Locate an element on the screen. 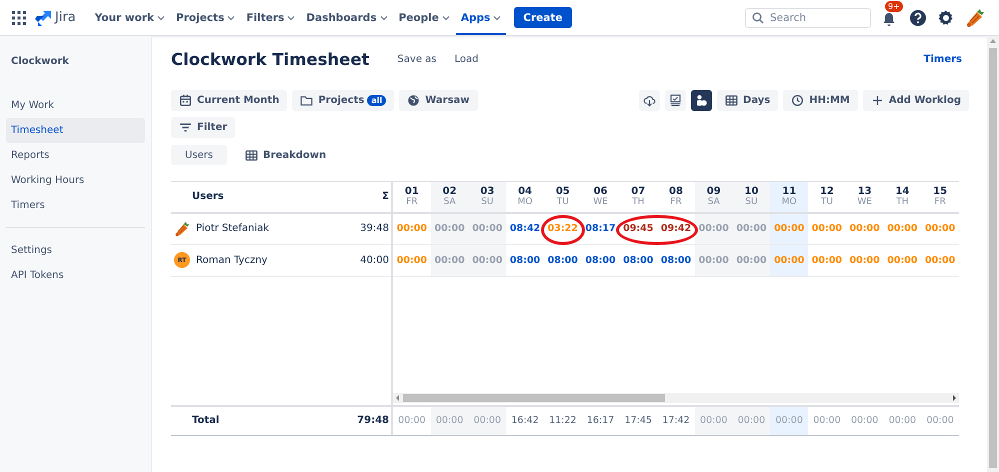 Image resolution: width=999 pixels, height=472 pixels. day-number: 06 is located at coordinates (601, 192).